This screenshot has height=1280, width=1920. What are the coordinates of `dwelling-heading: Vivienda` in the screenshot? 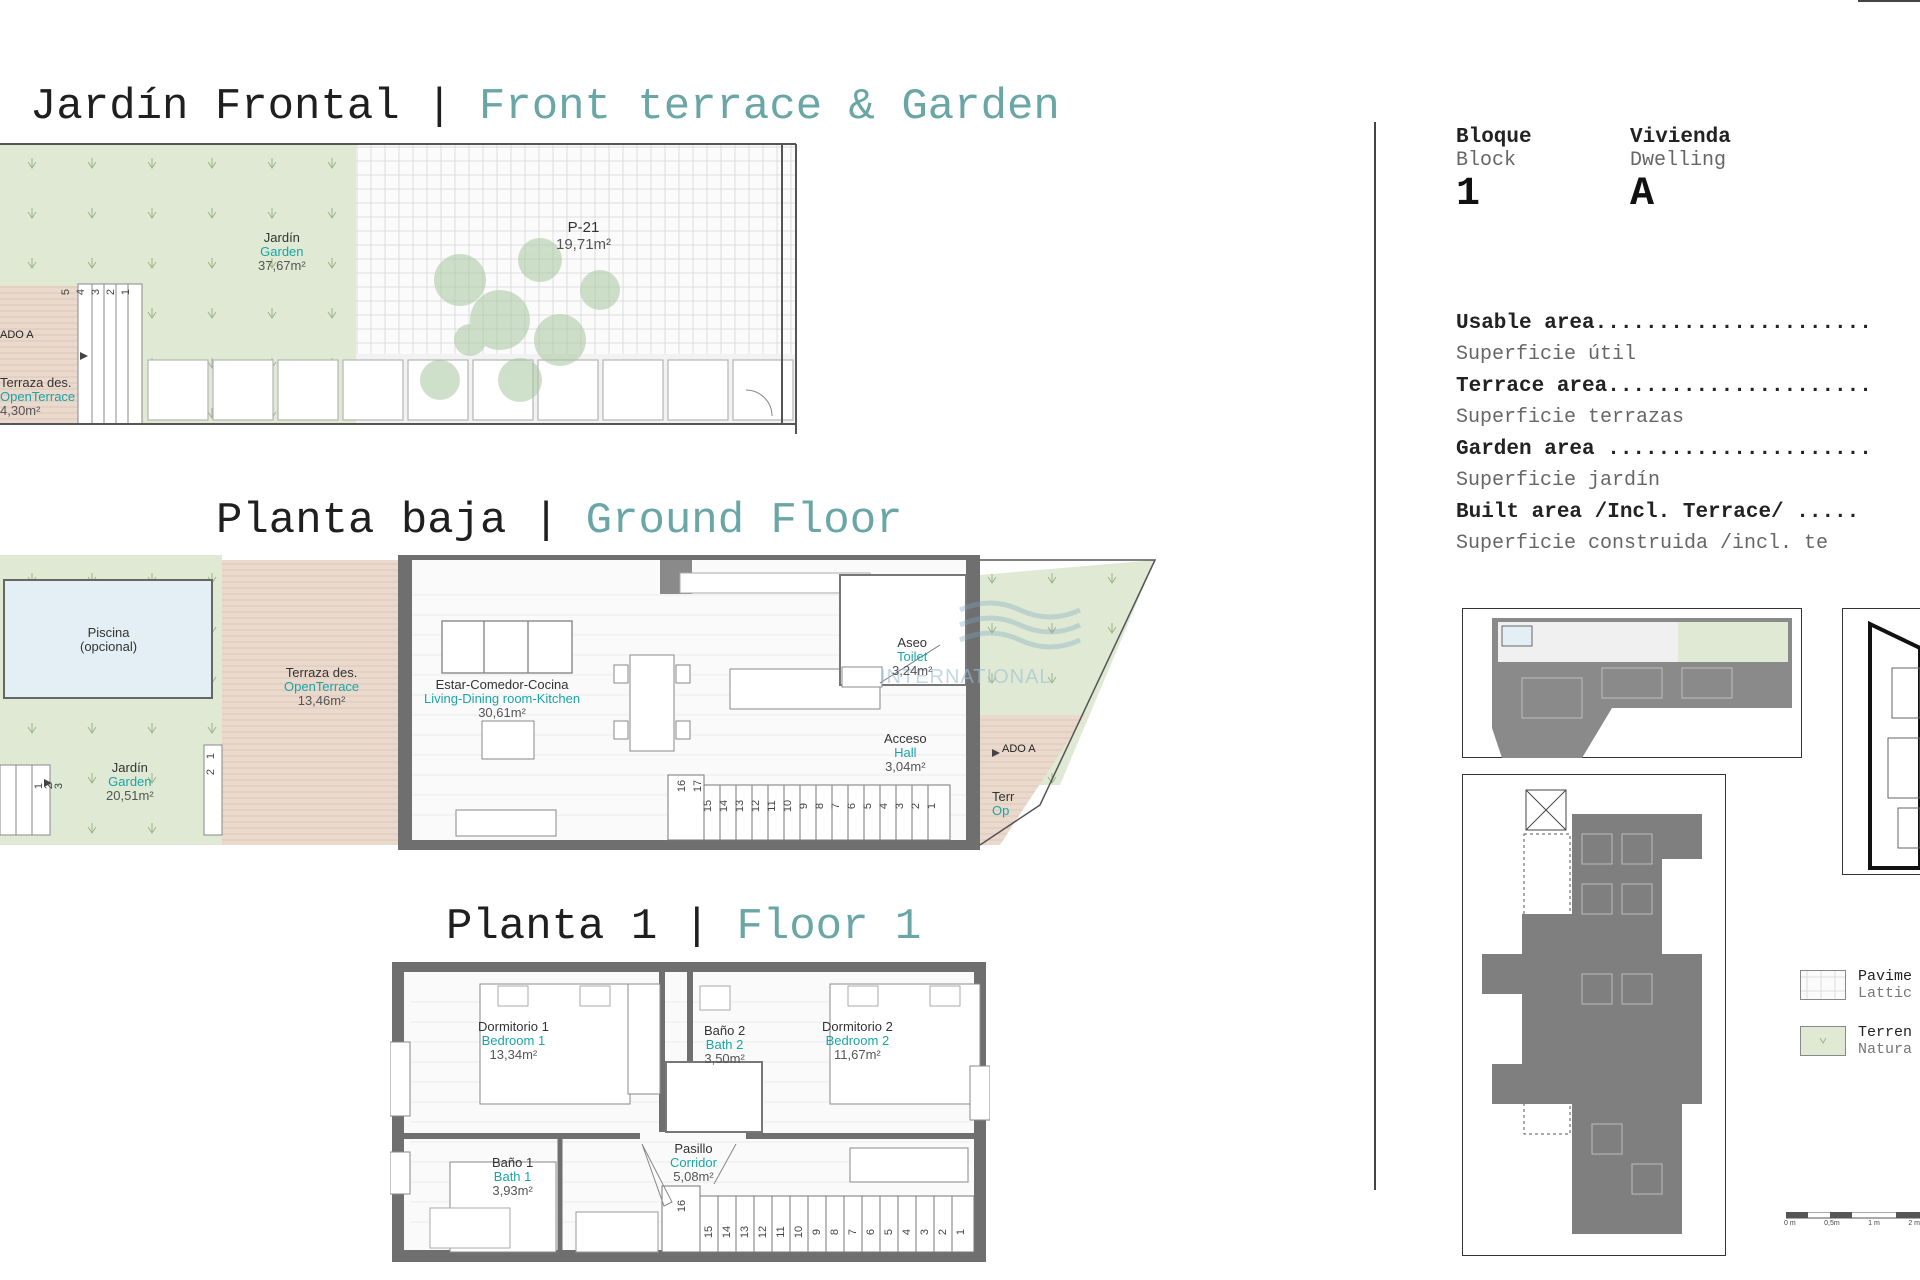 It's located at (1680, 137).